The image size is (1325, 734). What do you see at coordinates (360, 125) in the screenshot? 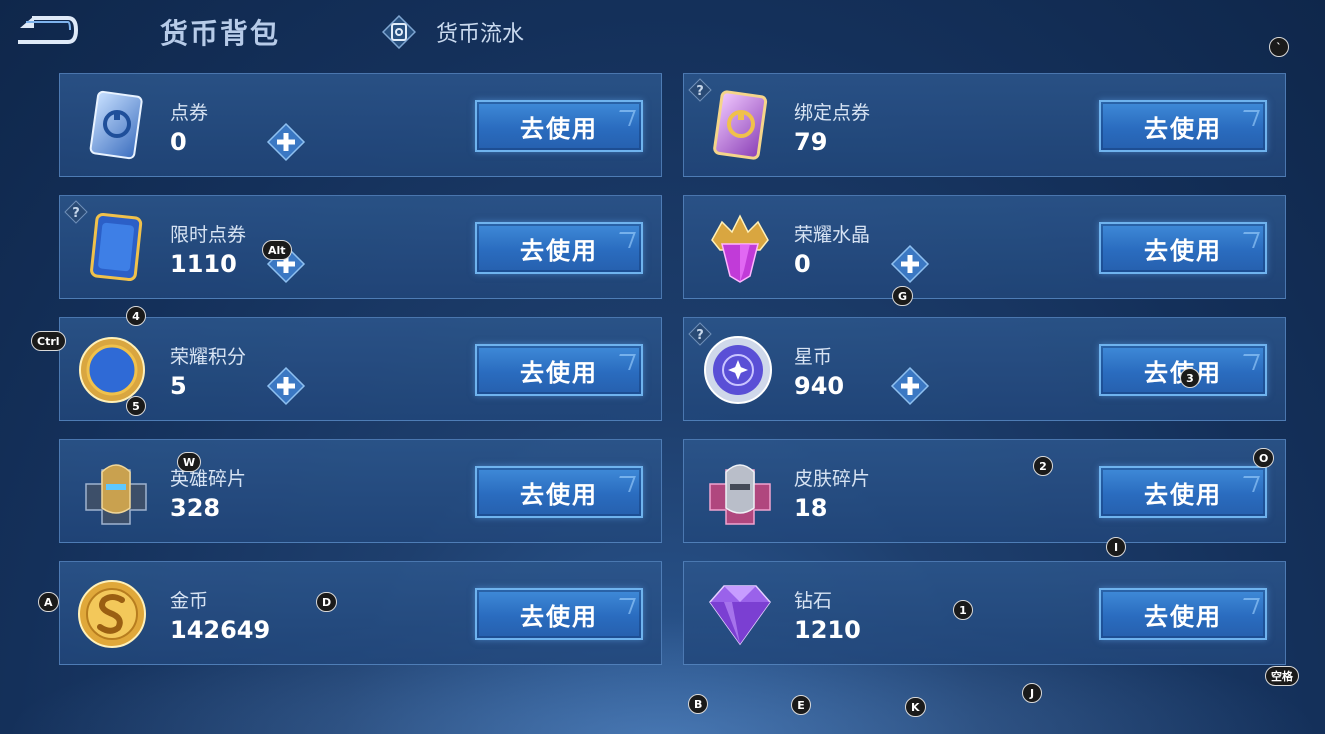
I see `currency-card-dianquan: 点券 0 去使用` at bounding box center [360, 125].